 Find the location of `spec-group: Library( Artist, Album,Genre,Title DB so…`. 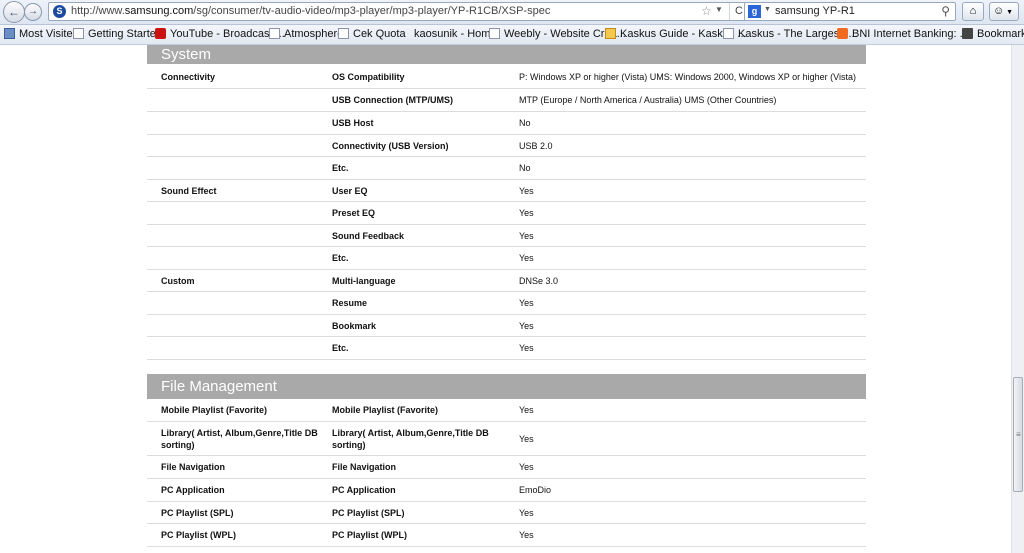

spec-group: Library( Artist, Album,Genre,Title DB so… is located at coordinates (239, 438).